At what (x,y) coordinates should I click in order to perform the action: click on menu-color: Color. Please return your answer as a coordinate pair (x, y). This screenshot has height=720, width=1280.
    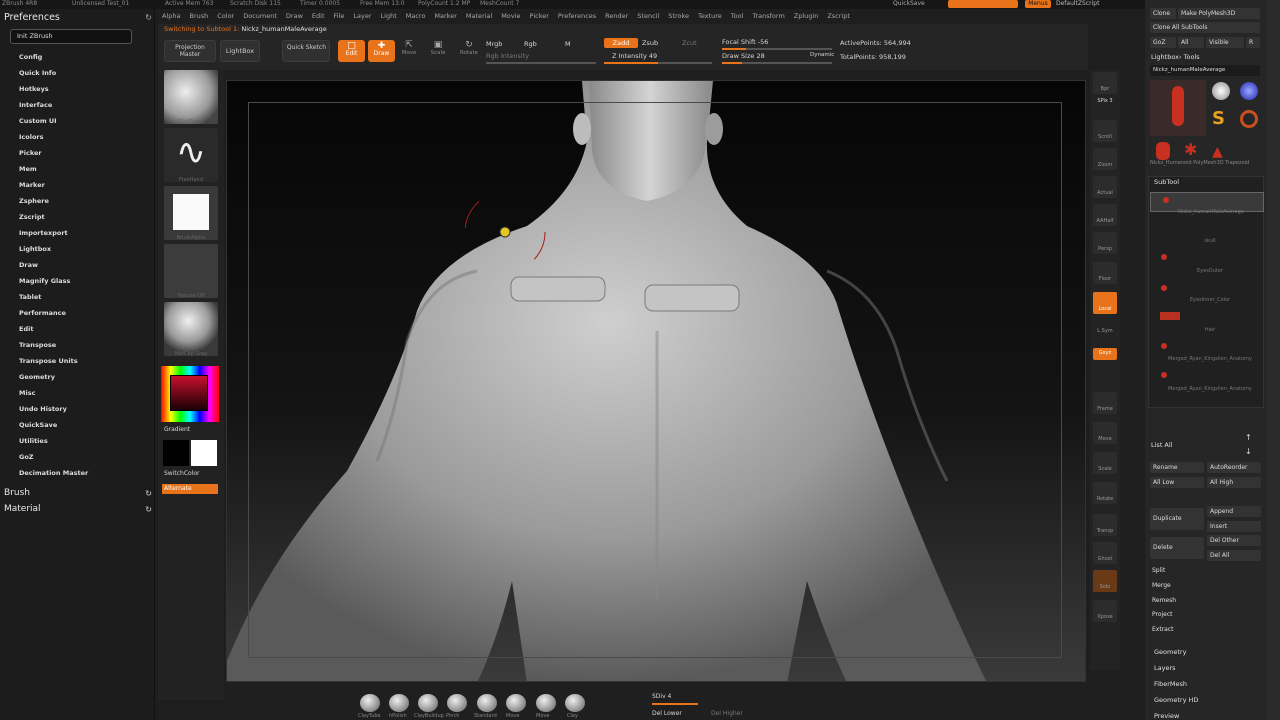
    Looking at the image, I should click on (225, 16).